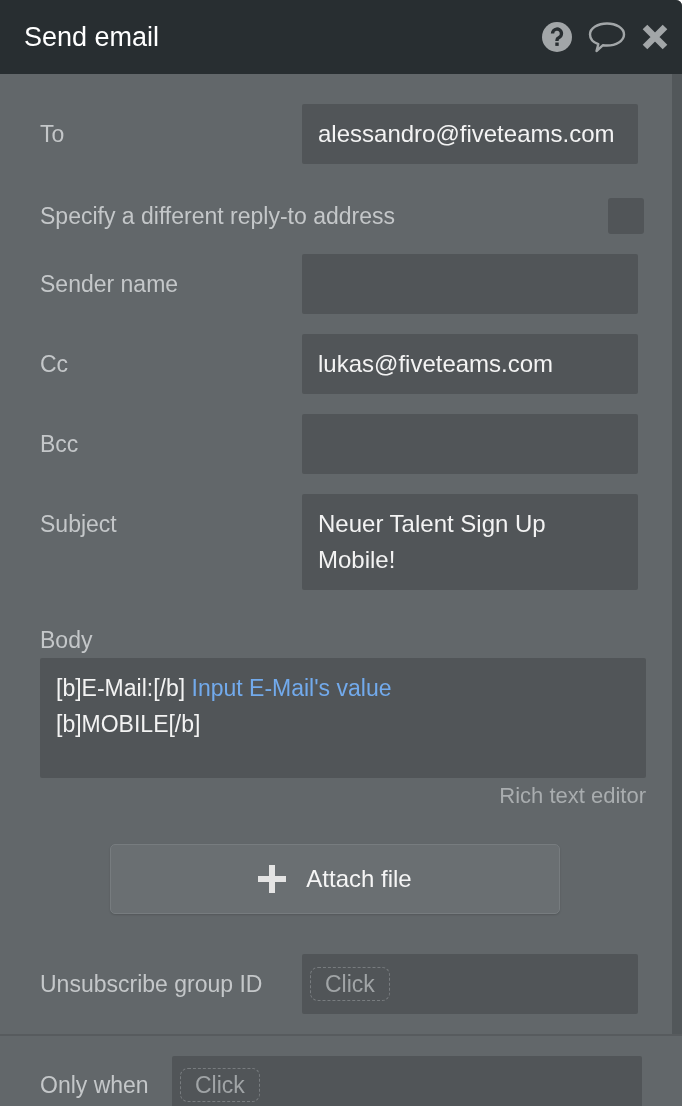 The width and height of the screenshot is (682, 1106). Describe the element at coordinates (272, 879) in the screenshot. I see `plus-icon` at that location.